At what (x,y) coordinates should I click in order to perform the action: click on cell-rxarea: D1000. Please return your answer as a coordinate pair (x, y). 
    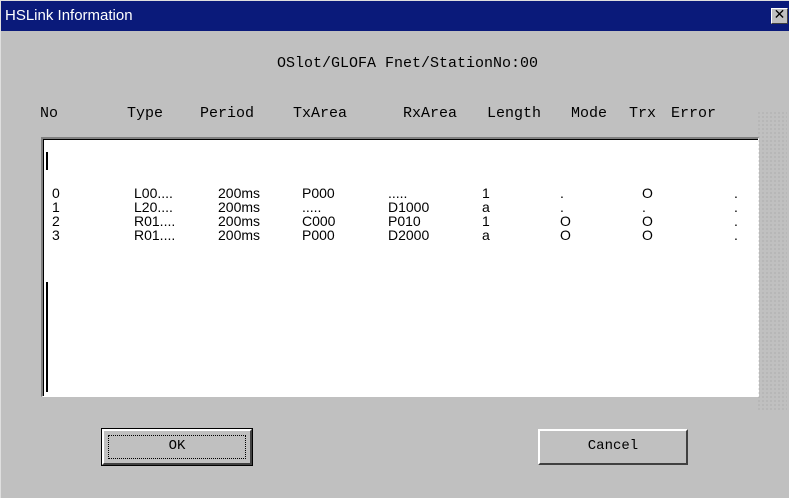
    Looking at the image, I should click on (409, 207).